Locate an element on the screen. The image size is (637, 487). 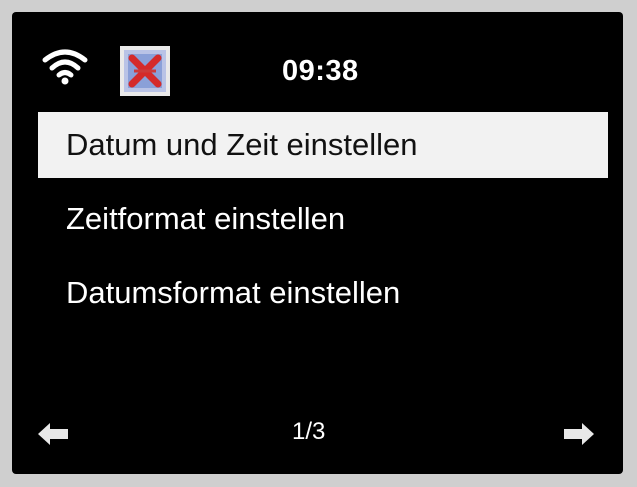
station-image-icon is located at coordinates (145, 71).